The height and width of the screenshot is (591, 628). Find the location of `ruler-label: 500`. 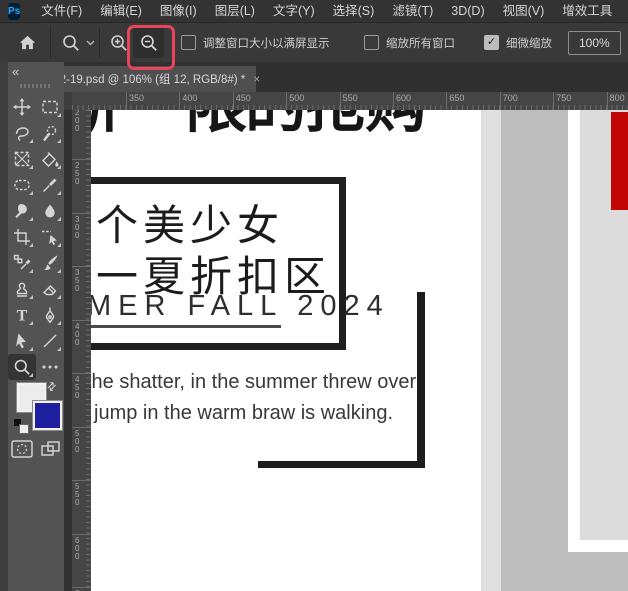

ruler-label: 500 is located at coordinates (297, 98).